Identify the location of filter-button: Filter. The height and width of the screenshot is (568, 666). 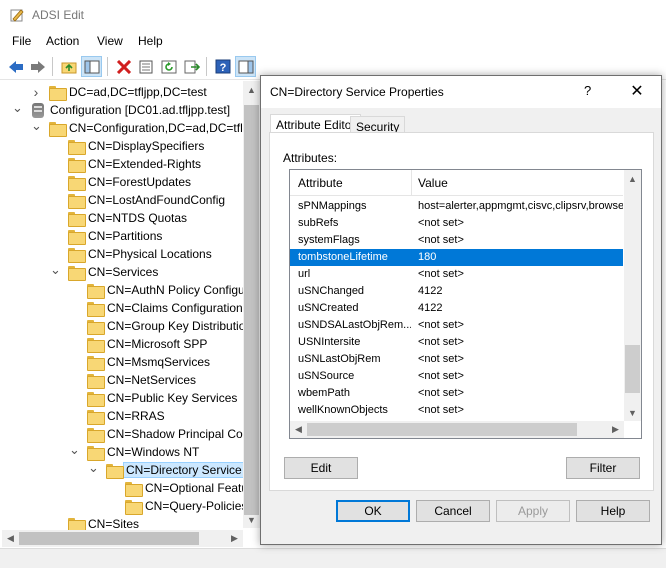
(603, 468).